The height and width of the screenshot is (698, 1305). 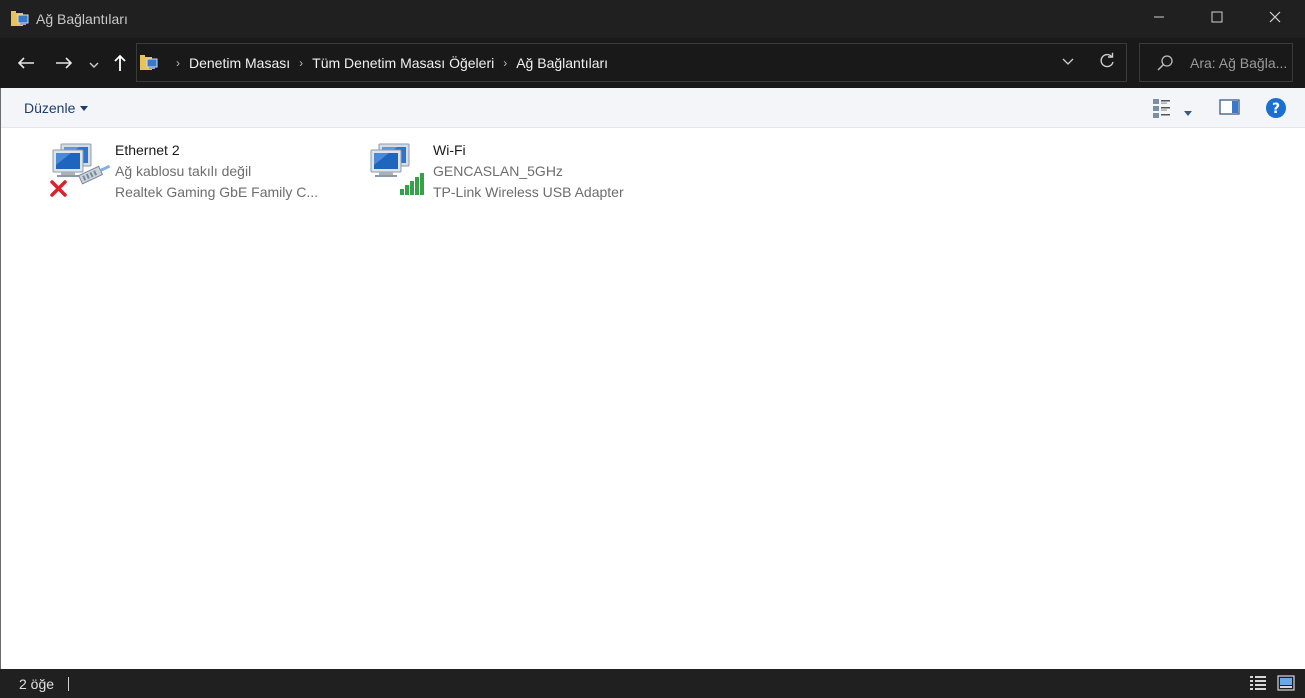 I want to click on breadcrumb-control-panel: Denetim Masası, so click(x=239, y=63).